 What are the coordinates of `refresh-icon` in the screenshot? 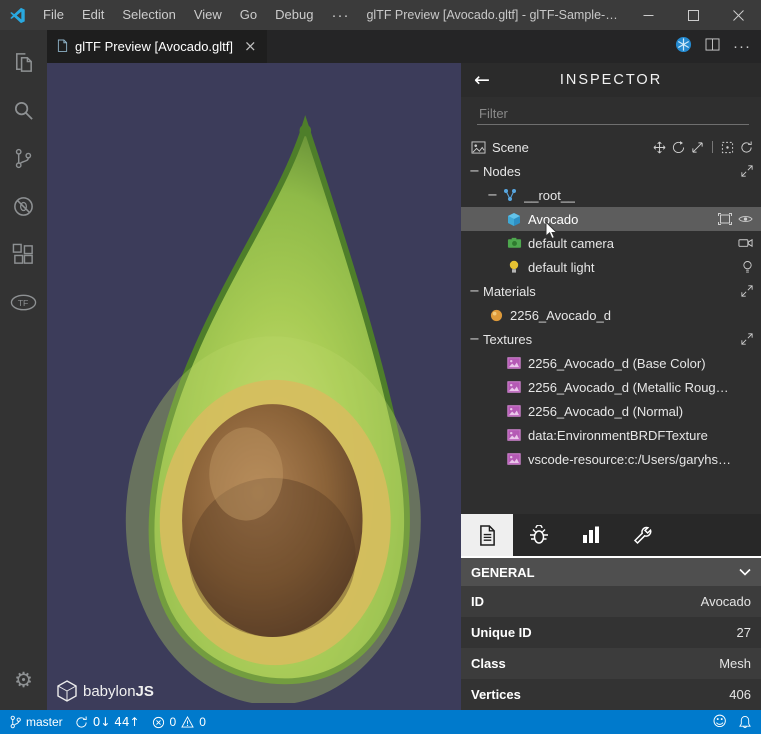 It's located at (746, 147).